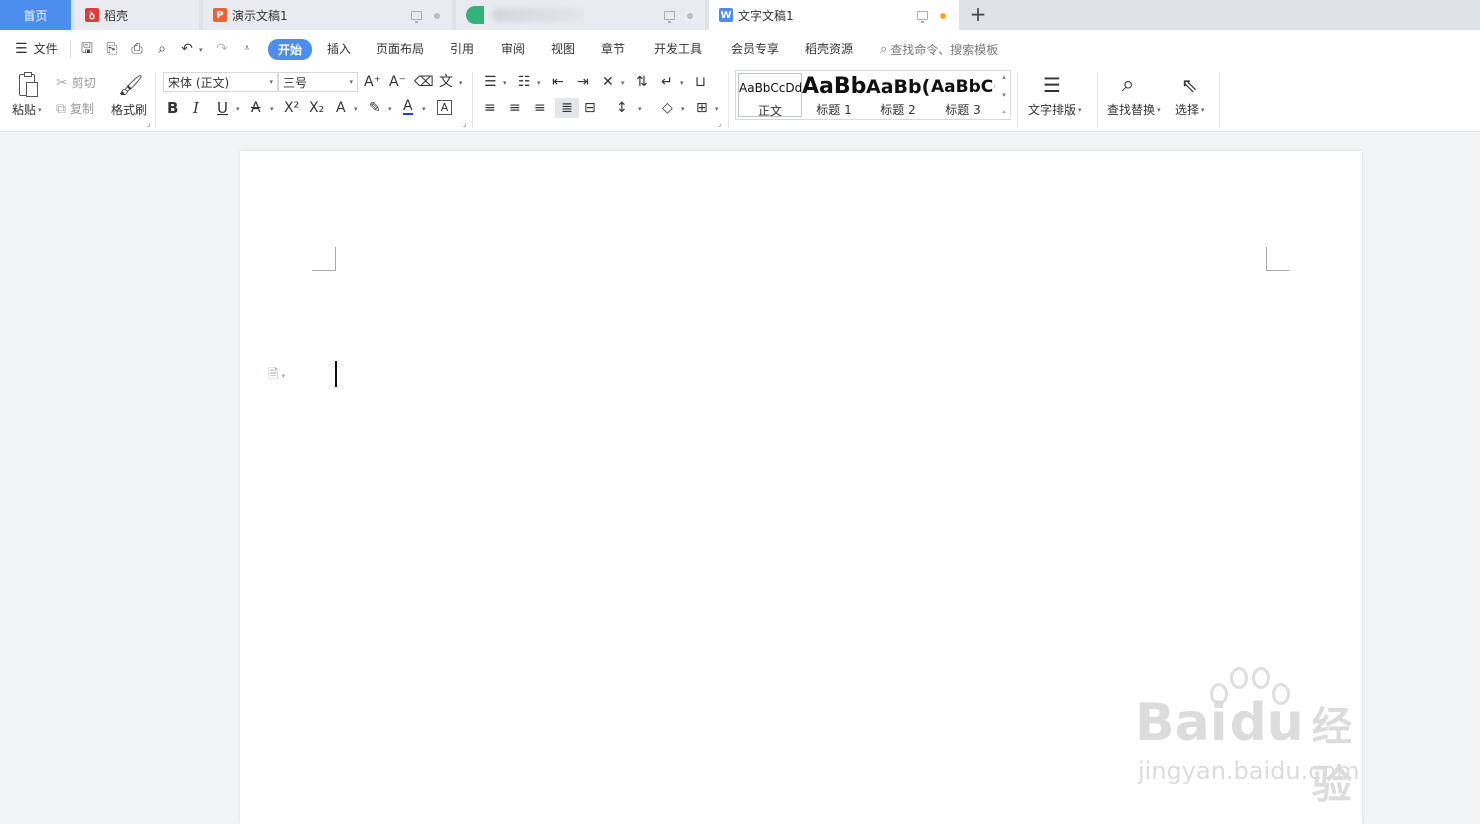  Describe the element at coordinates (341, 108) in the screenshot. I see `text-effect-icon: A` at that location.